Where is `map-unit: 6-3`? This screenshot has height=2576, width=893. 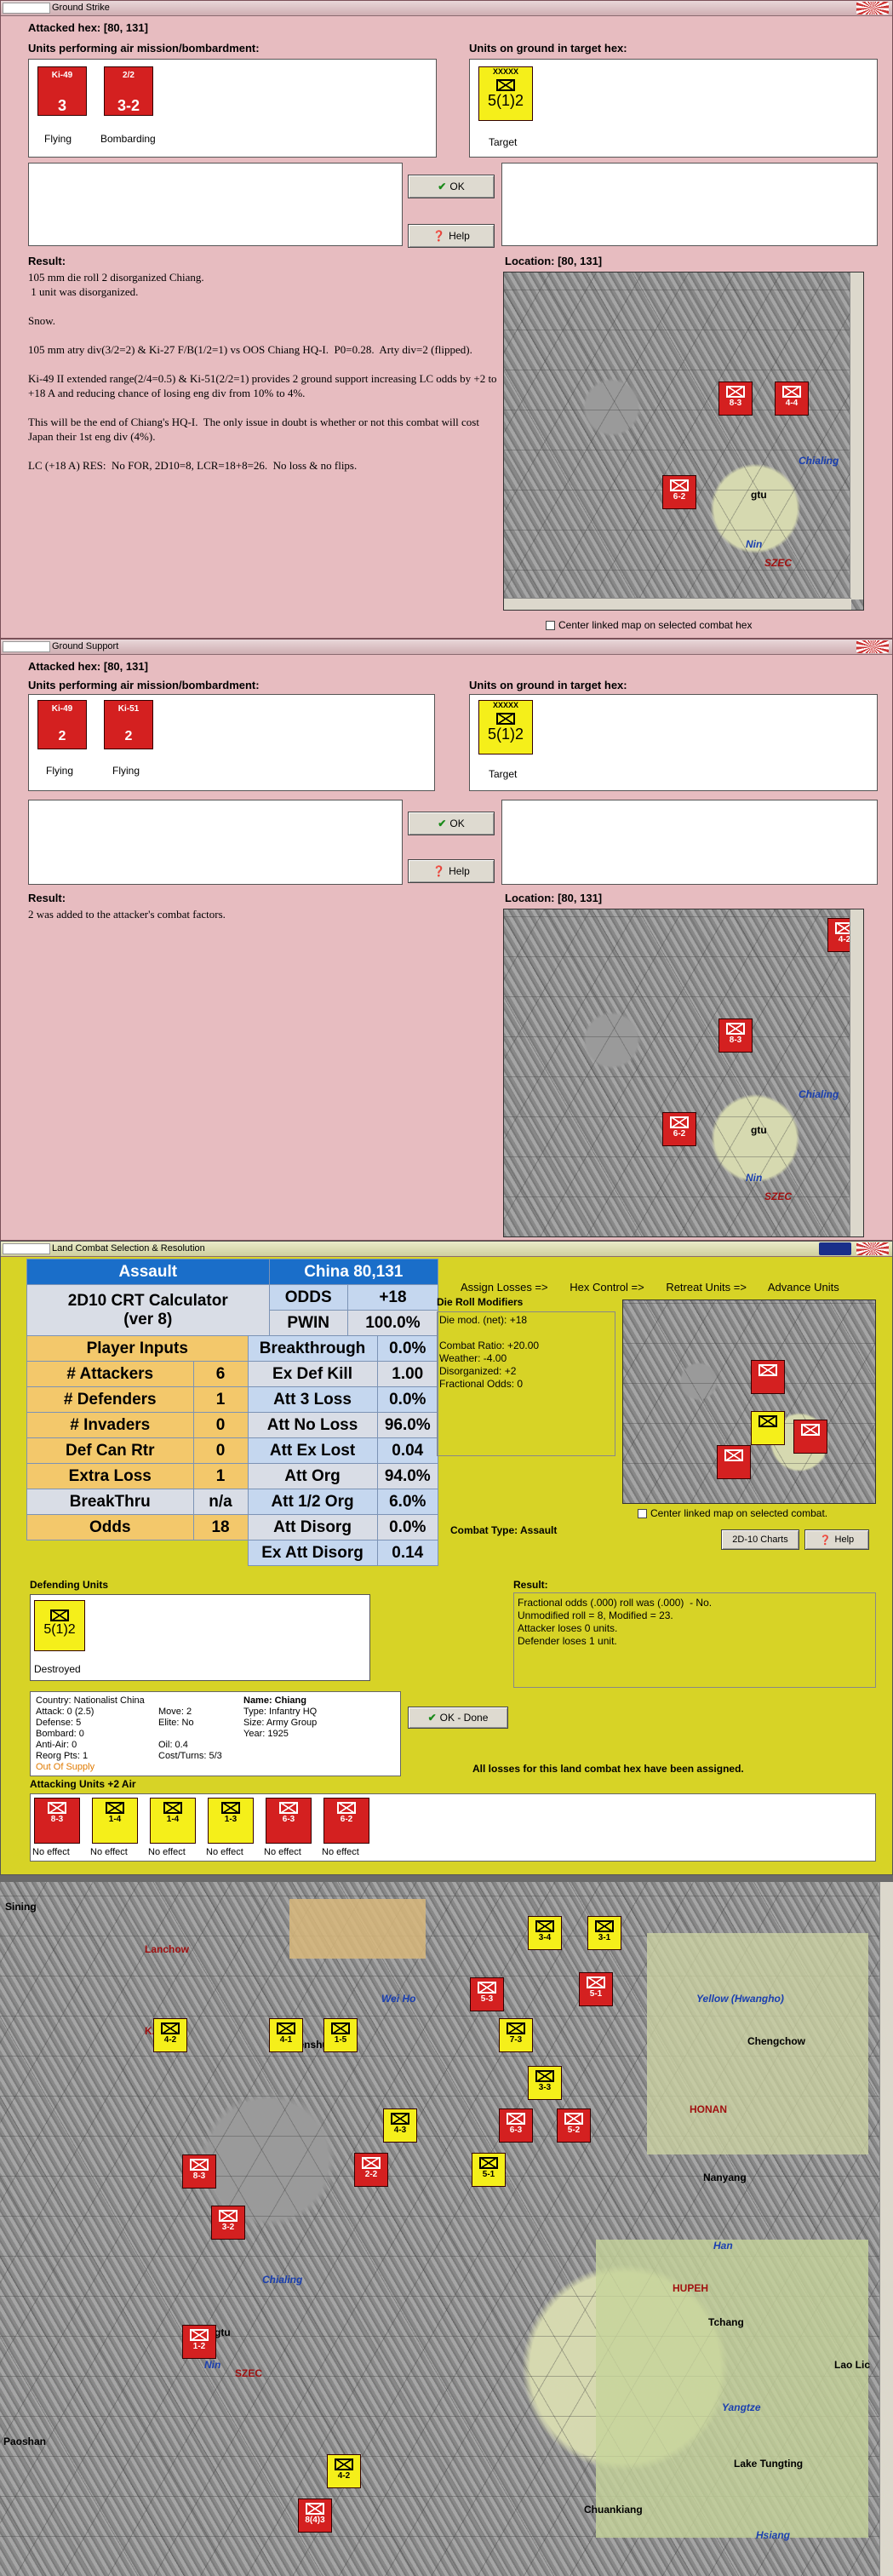
map-unit: 6-3 is located at coordinates (516, 2125).